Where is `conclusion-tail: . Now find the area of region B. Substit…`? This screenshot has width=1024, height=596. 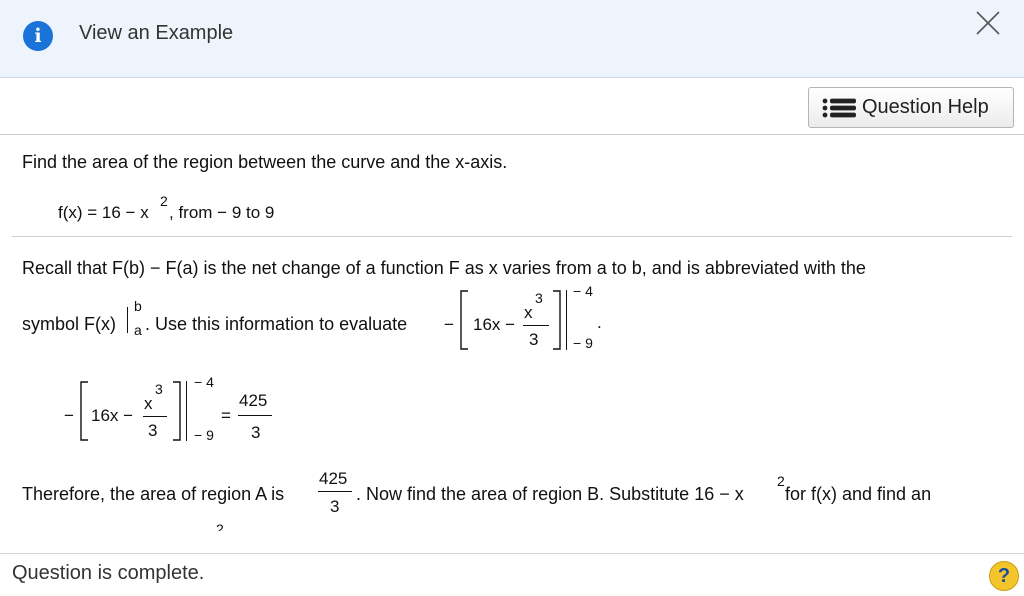 conclusion-tail: . Now find the area of region B. Substit… is located at coordinates (550, 494).